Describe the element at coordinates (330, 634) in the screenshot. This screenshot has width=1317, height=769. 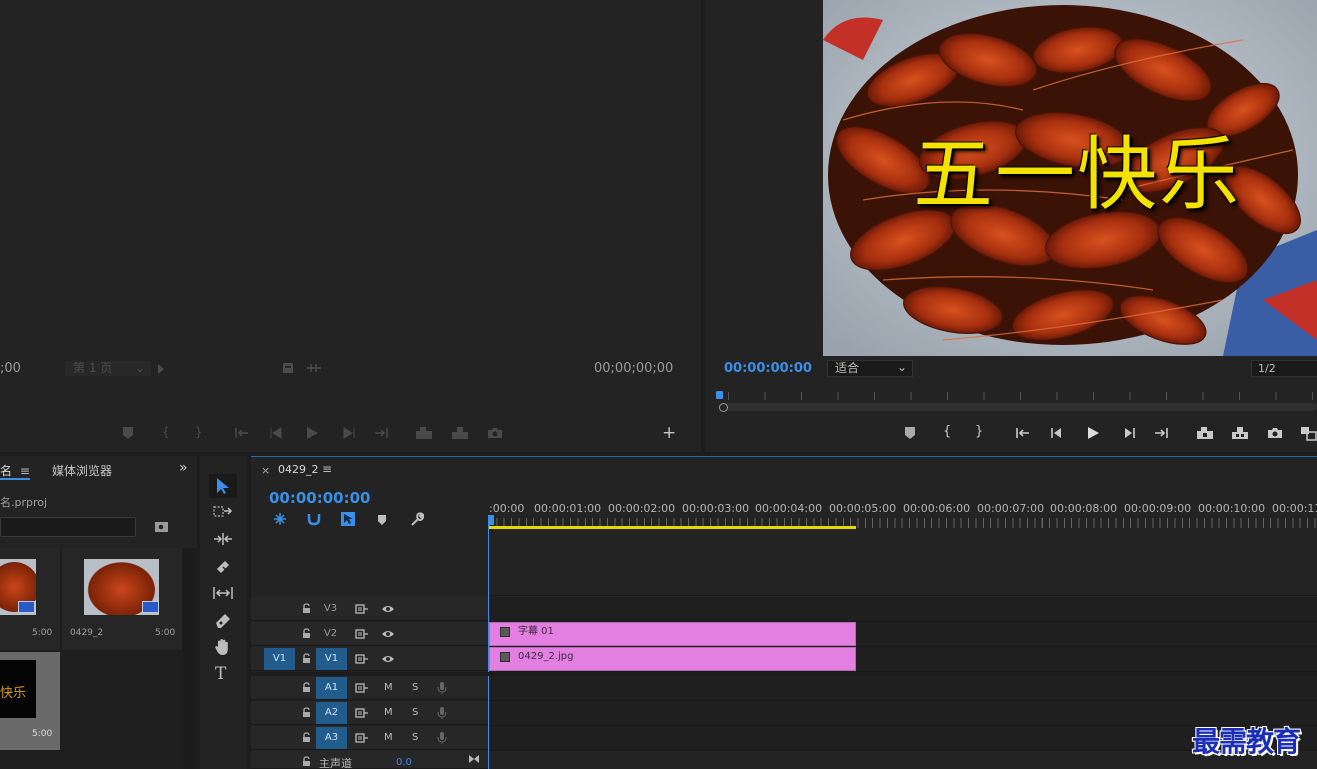
I see `track-target-v2: V2` at that location.